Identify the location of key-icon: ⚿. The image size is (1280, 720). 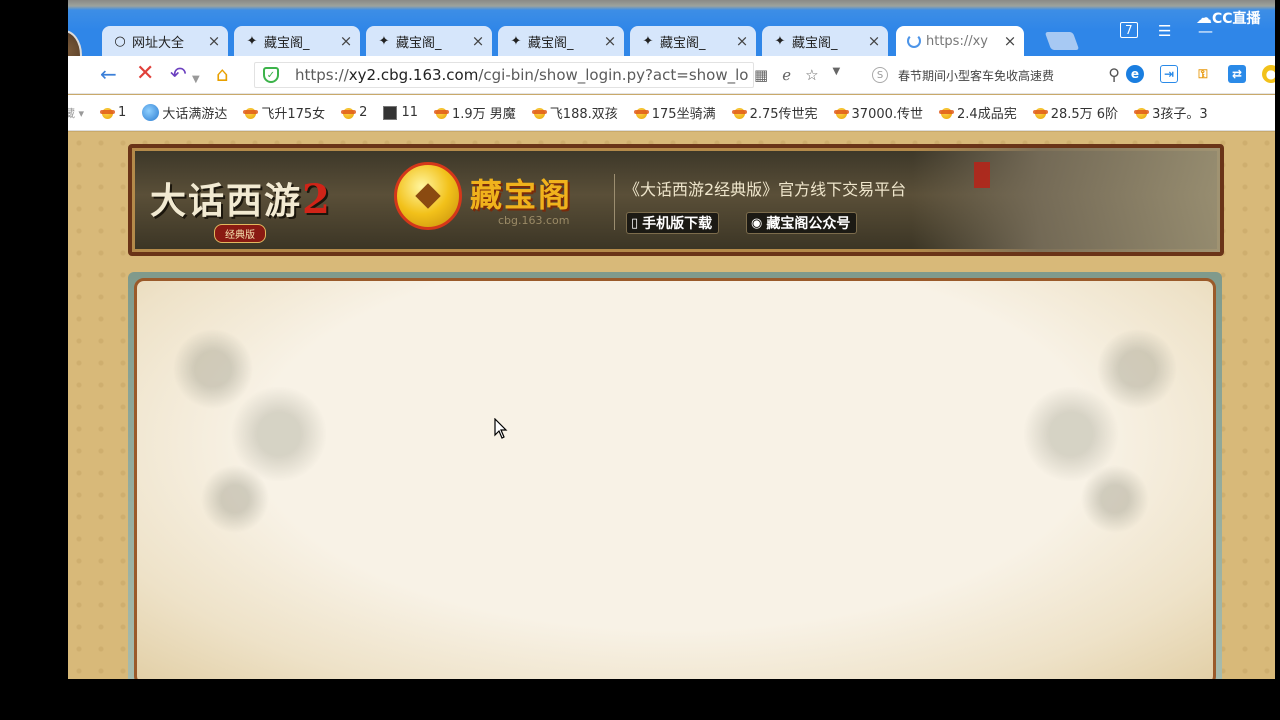
(1203, 74).